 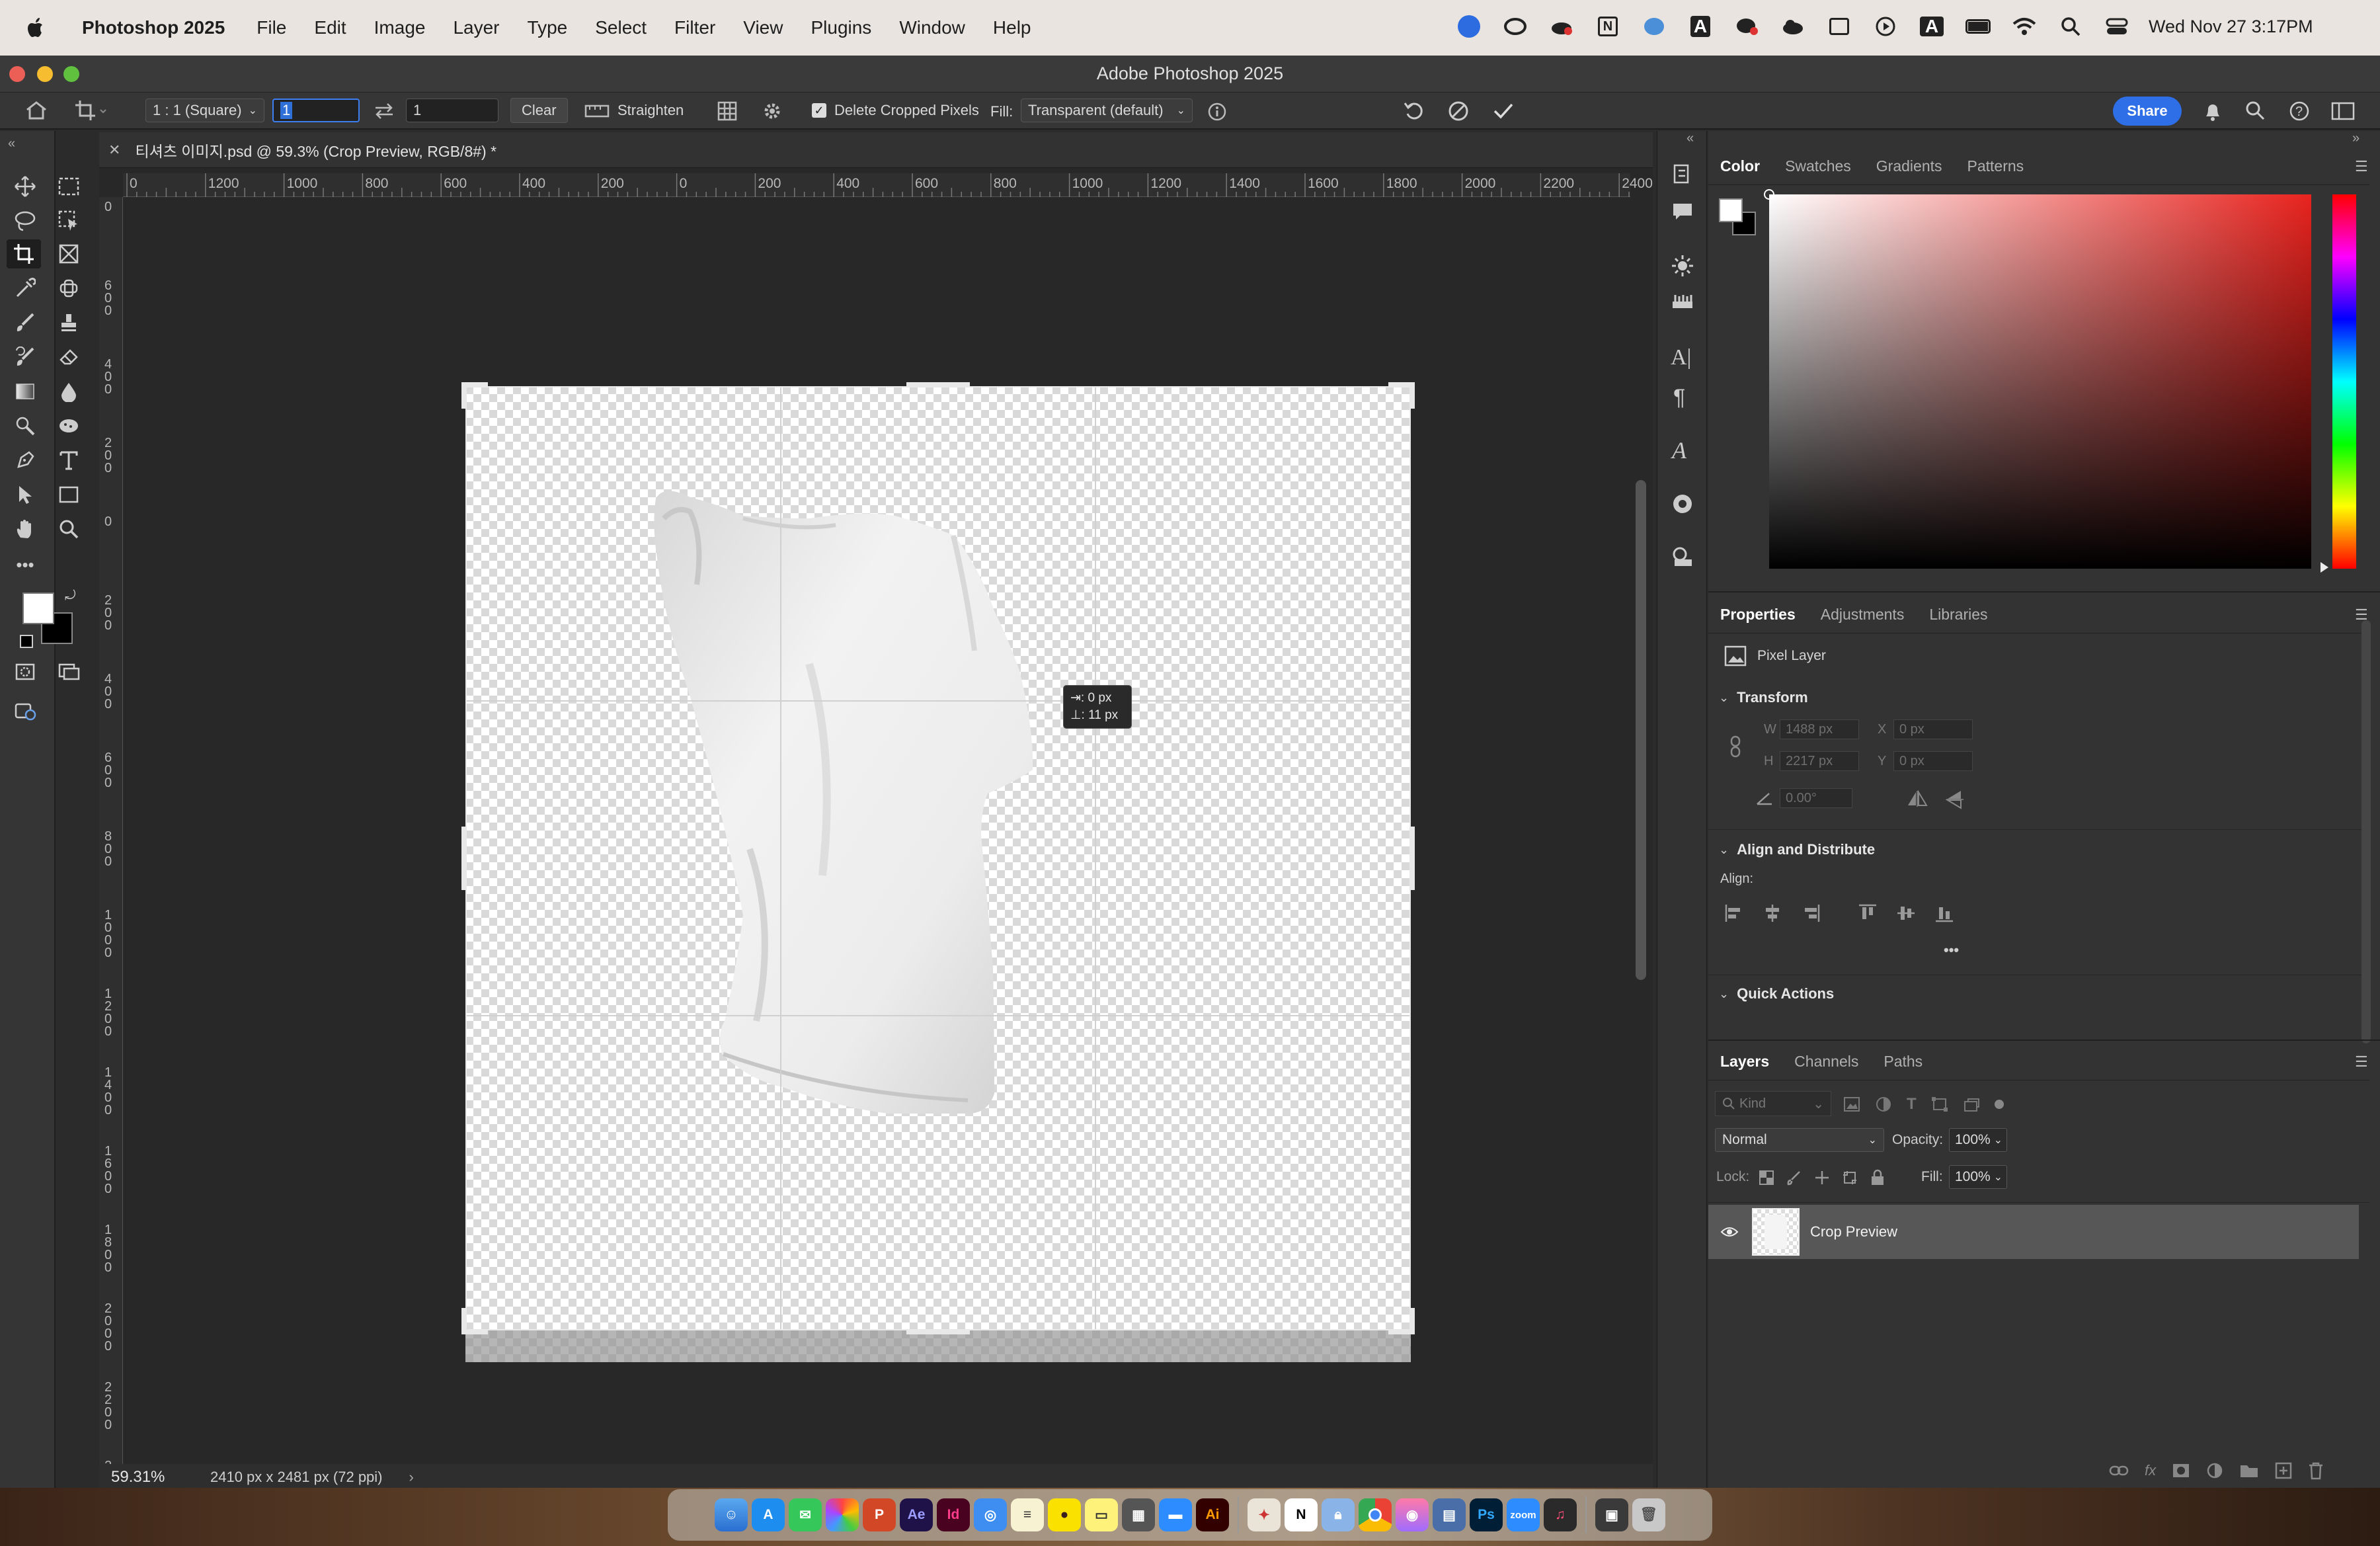 What do you see at coordinates (153, 27) in the screenshot?
I see `app-menu: Photoshop 2025` at bounding box center [153, 27].